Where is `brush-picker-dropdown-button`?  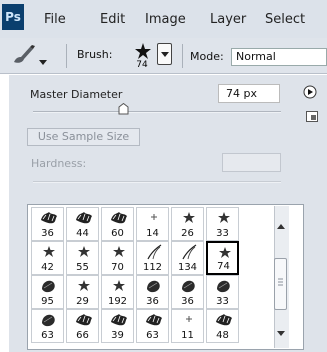 brush-picker-dropdown-button is located at coordinates (164, 54).